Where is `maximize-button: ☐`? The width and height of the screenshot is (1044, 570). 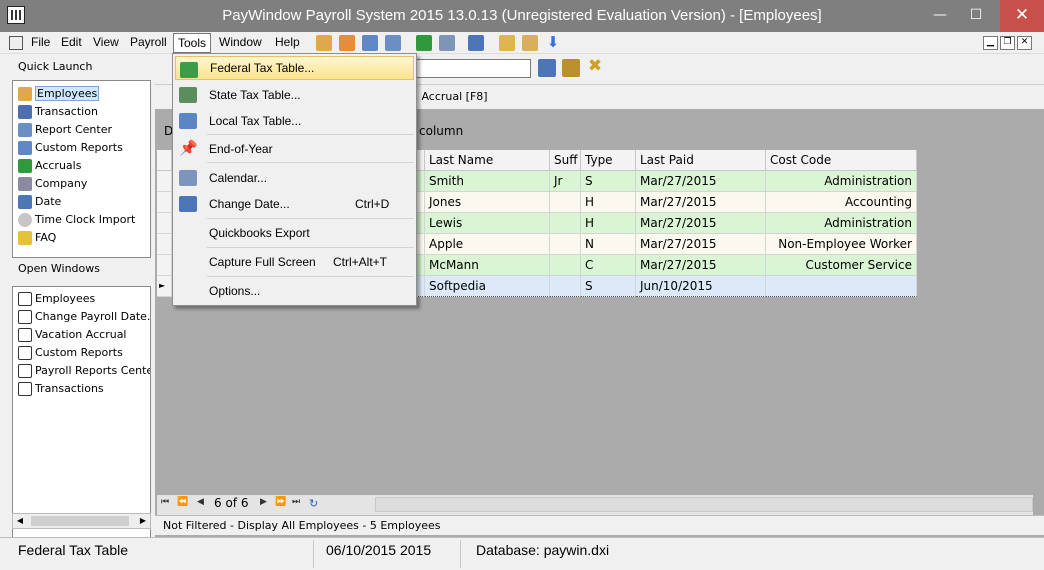 maximize-button: ☐ is located at coordinates (976, 16).